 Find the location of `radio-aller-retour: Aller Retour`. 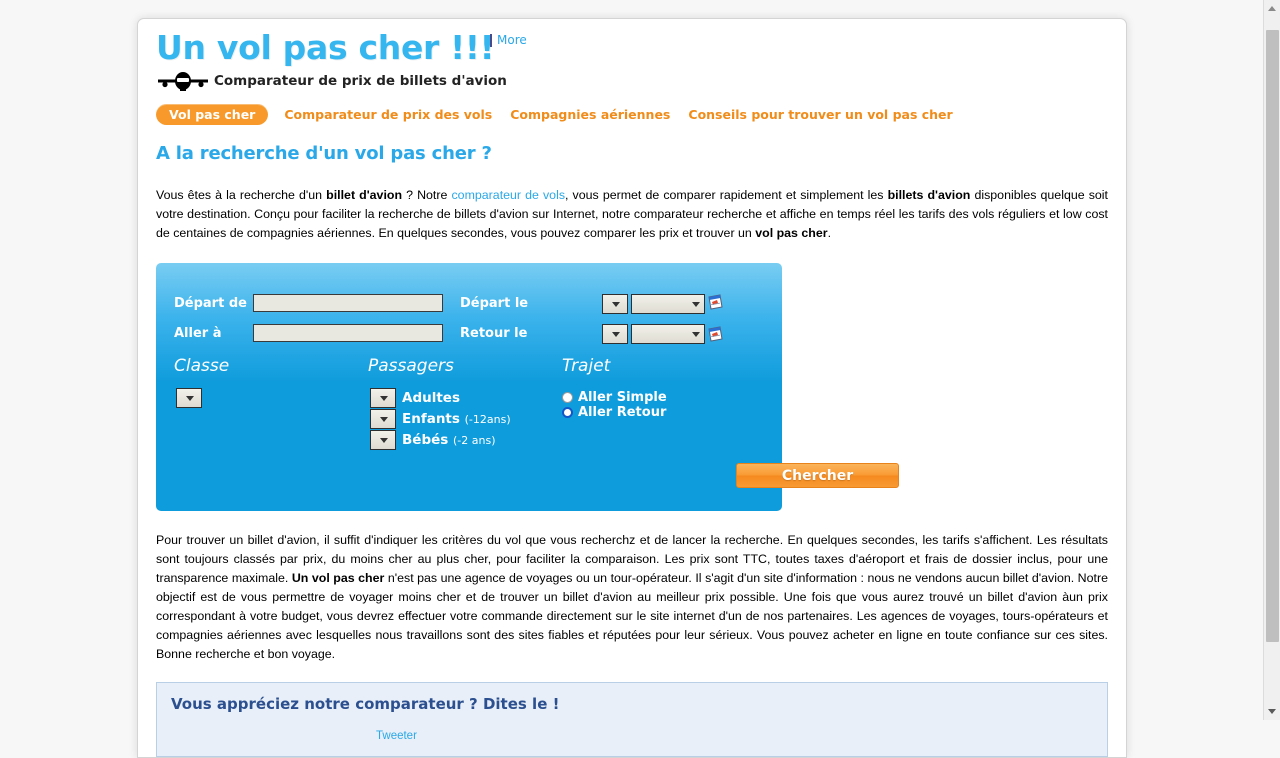

radio-aller-retour: Aller Retour is located at coordinates (614, 412).